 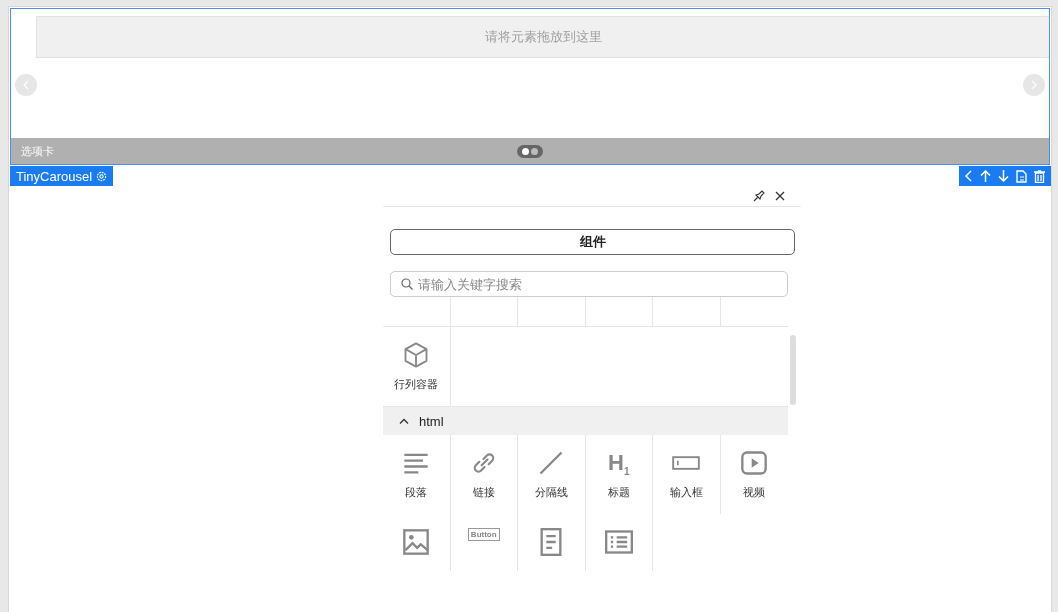 What do you see at coordinates (619, 463) in the screenshot?
I see `heading-icon: H$_{1}$` at bounding box center [619, 463].